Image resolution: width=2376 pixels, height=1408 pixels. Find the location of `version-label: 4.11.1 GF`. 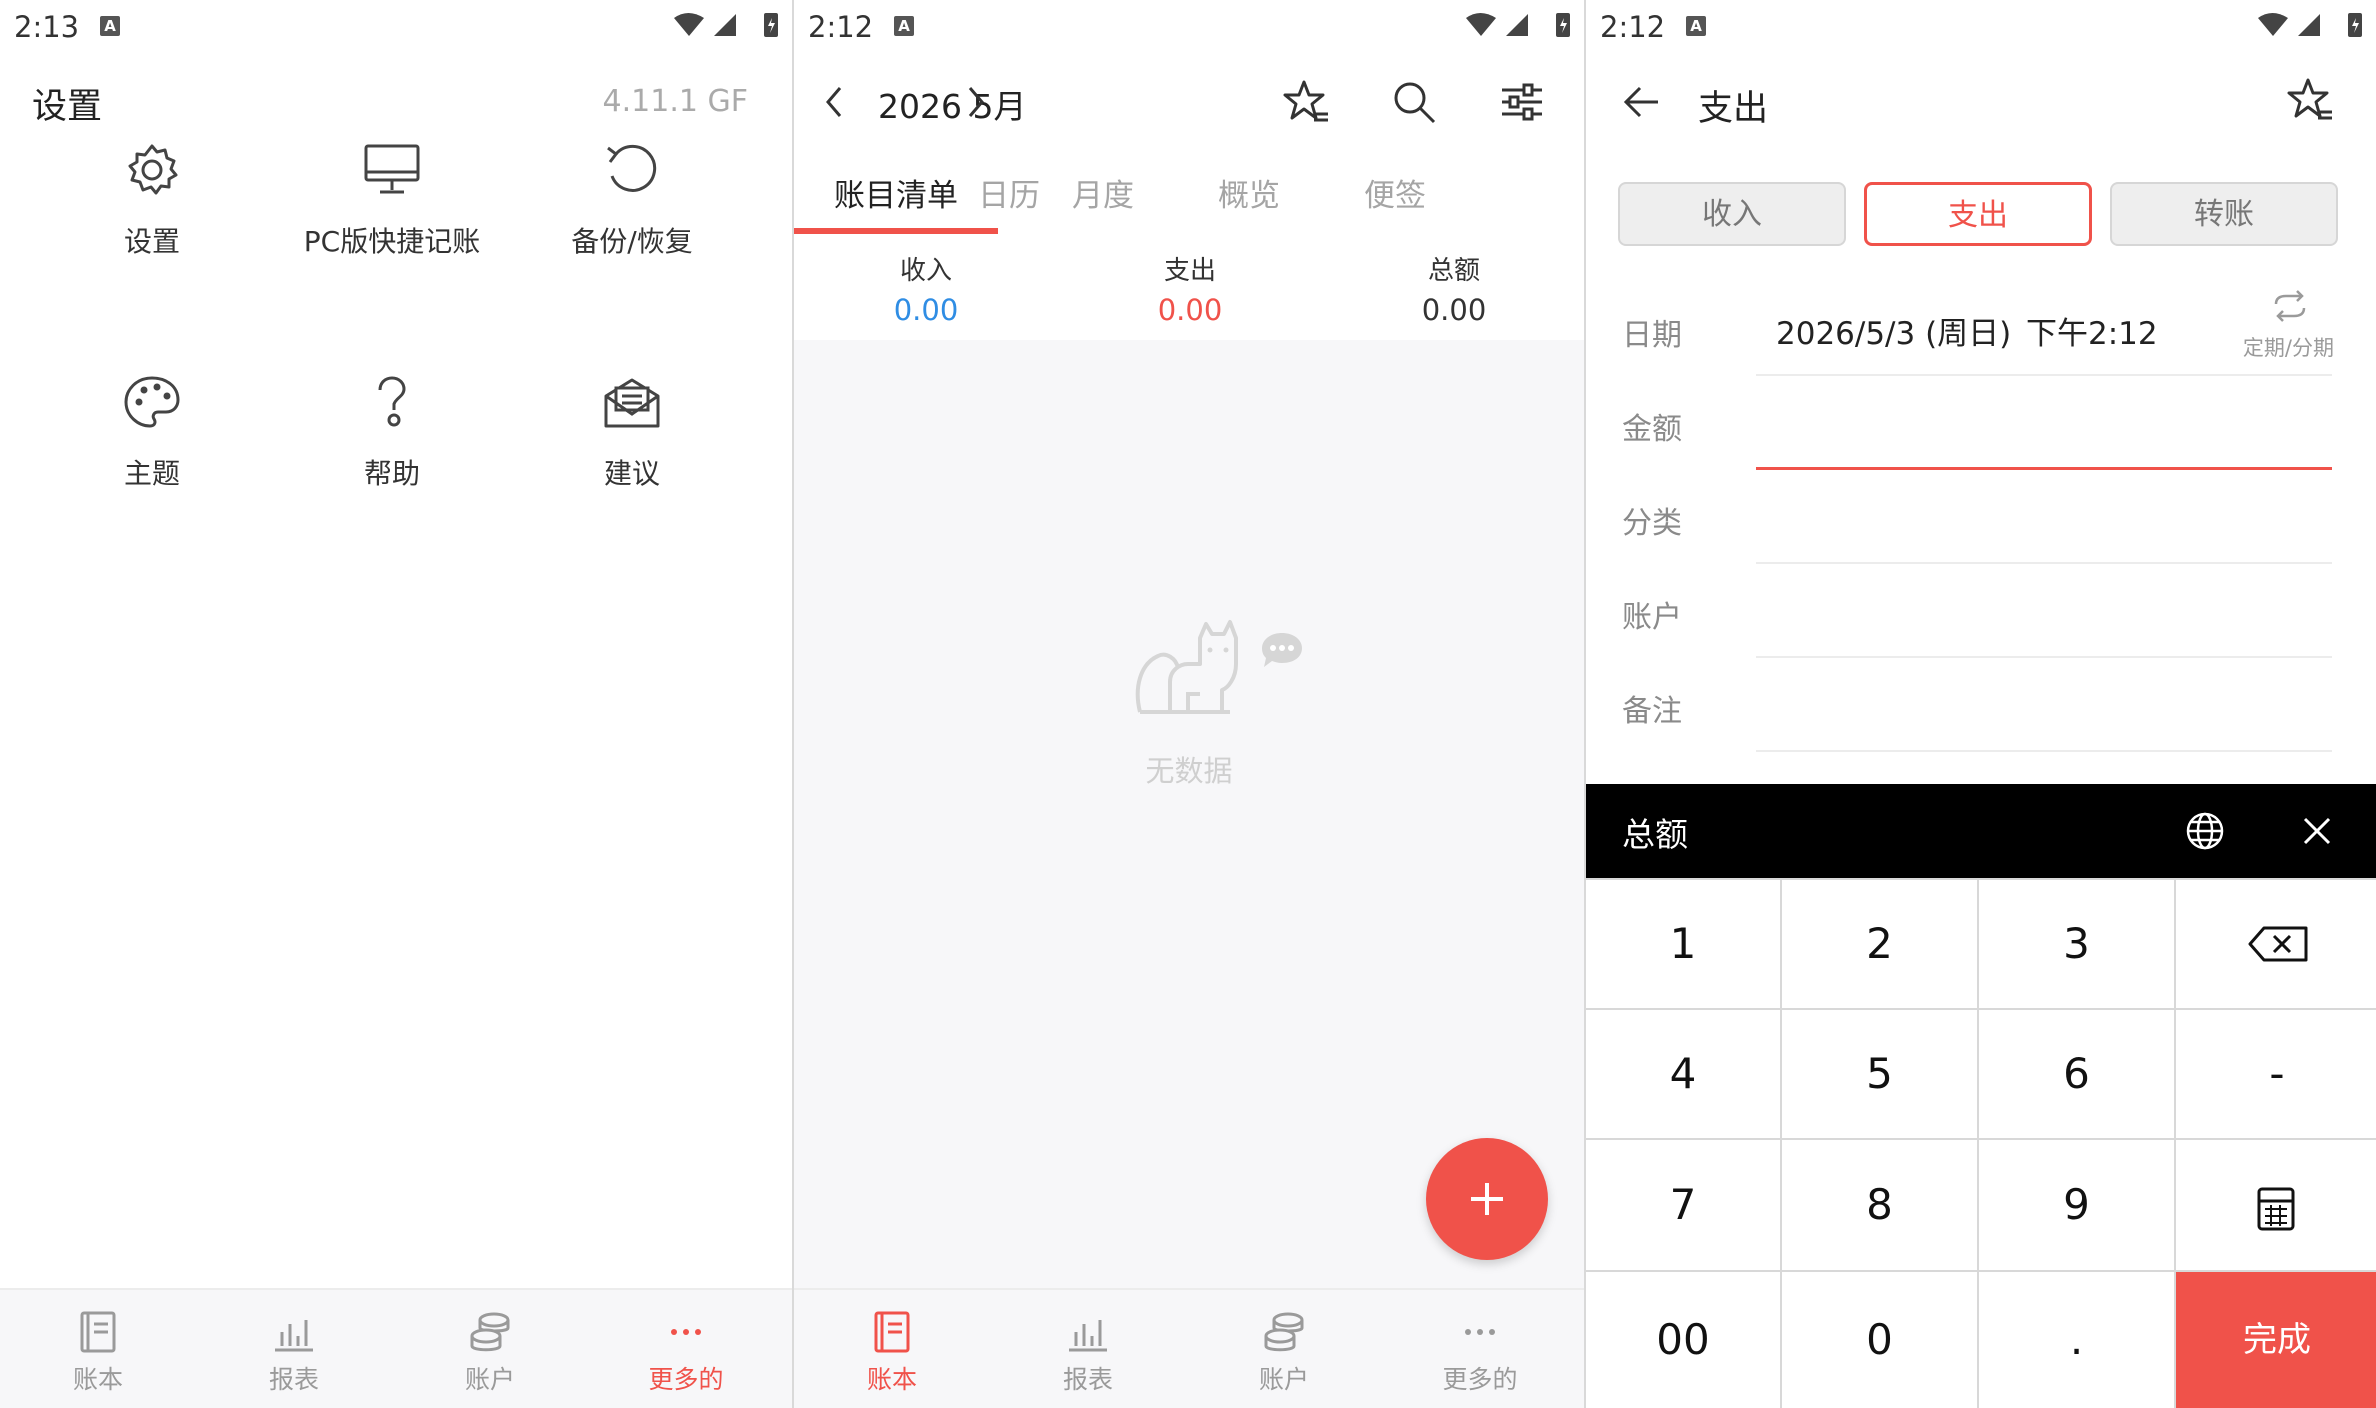

version-label: 4.11.1 GF is located at coordinates (675, 101).